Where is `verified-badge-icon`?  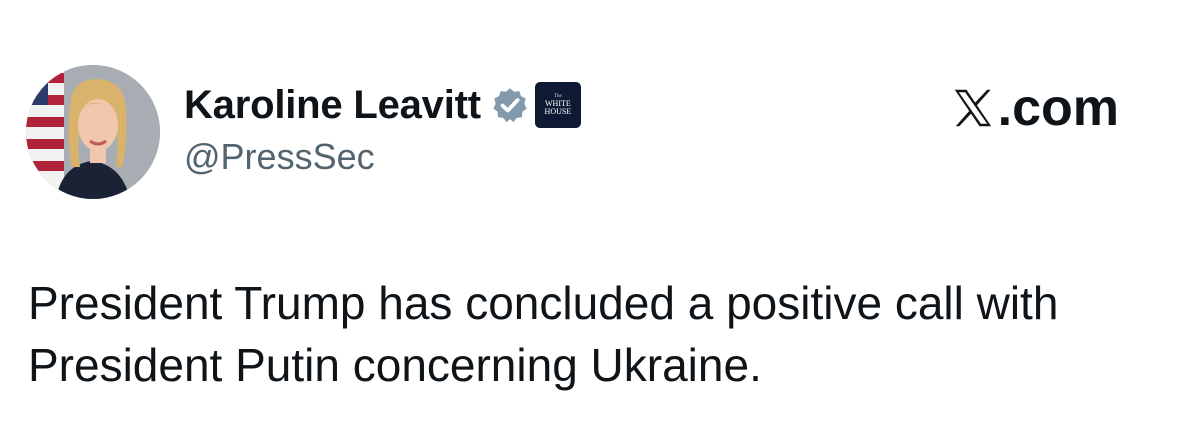 verified-badge-icon is located at coordinates (510, 105).